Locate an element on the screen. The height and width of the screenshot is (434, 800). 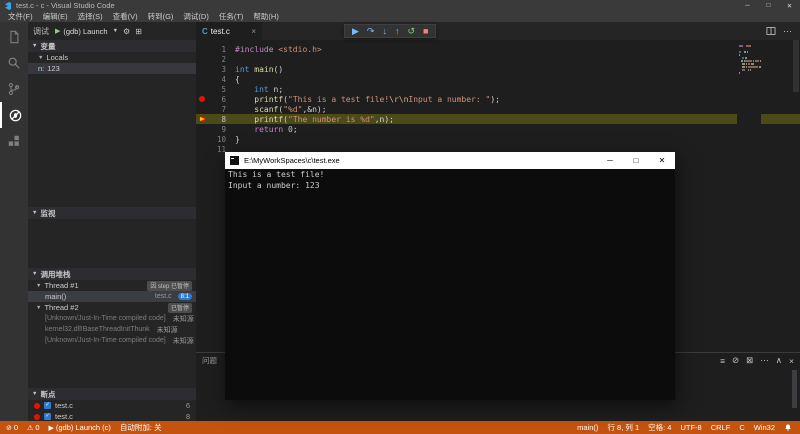
status-cursor-position: 行 8, 列 1 is located at coordinates (623, 427).